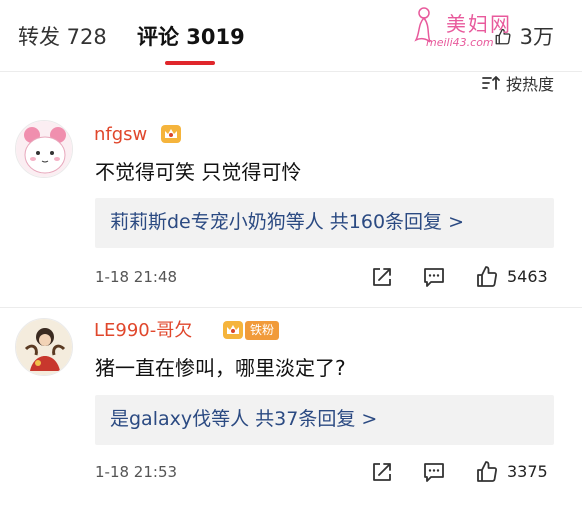 The image size is (582, 505). What do you see at coordinates (190, 63) in the screenshot?
I see `active-tab-indicator` at bounding box center [190, 63].